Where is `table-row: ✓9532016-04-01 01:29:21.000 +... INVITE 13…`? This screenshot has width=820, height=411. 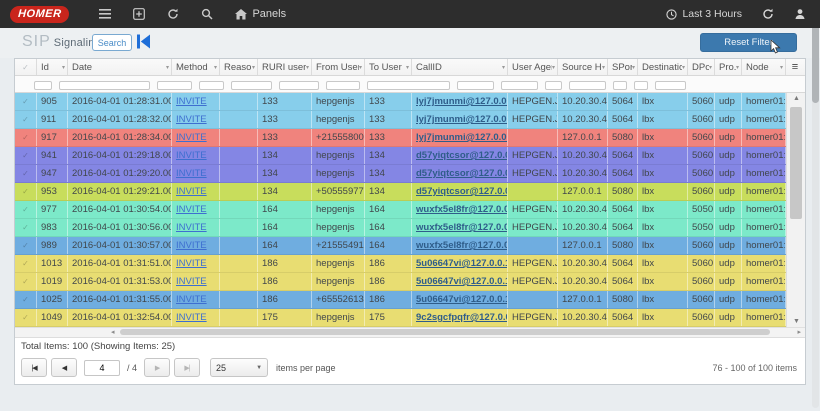
table-row: ✓9532016-04-01 01:29:21.000 +... INVITE 13… is located at coordinates (410, 192).